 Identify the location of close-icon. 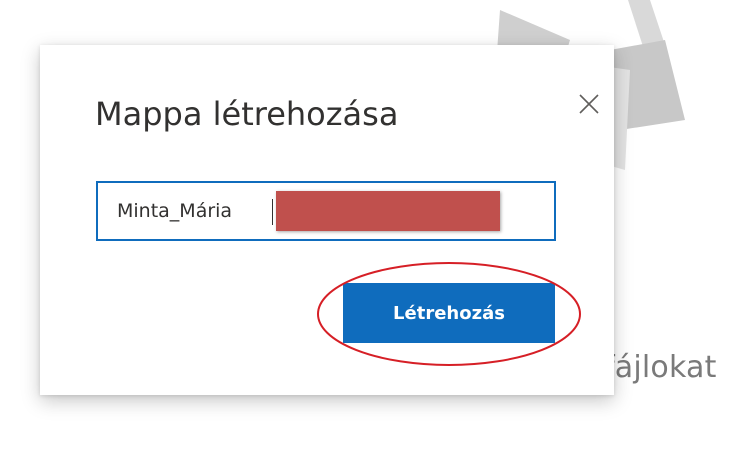
(589, 104).